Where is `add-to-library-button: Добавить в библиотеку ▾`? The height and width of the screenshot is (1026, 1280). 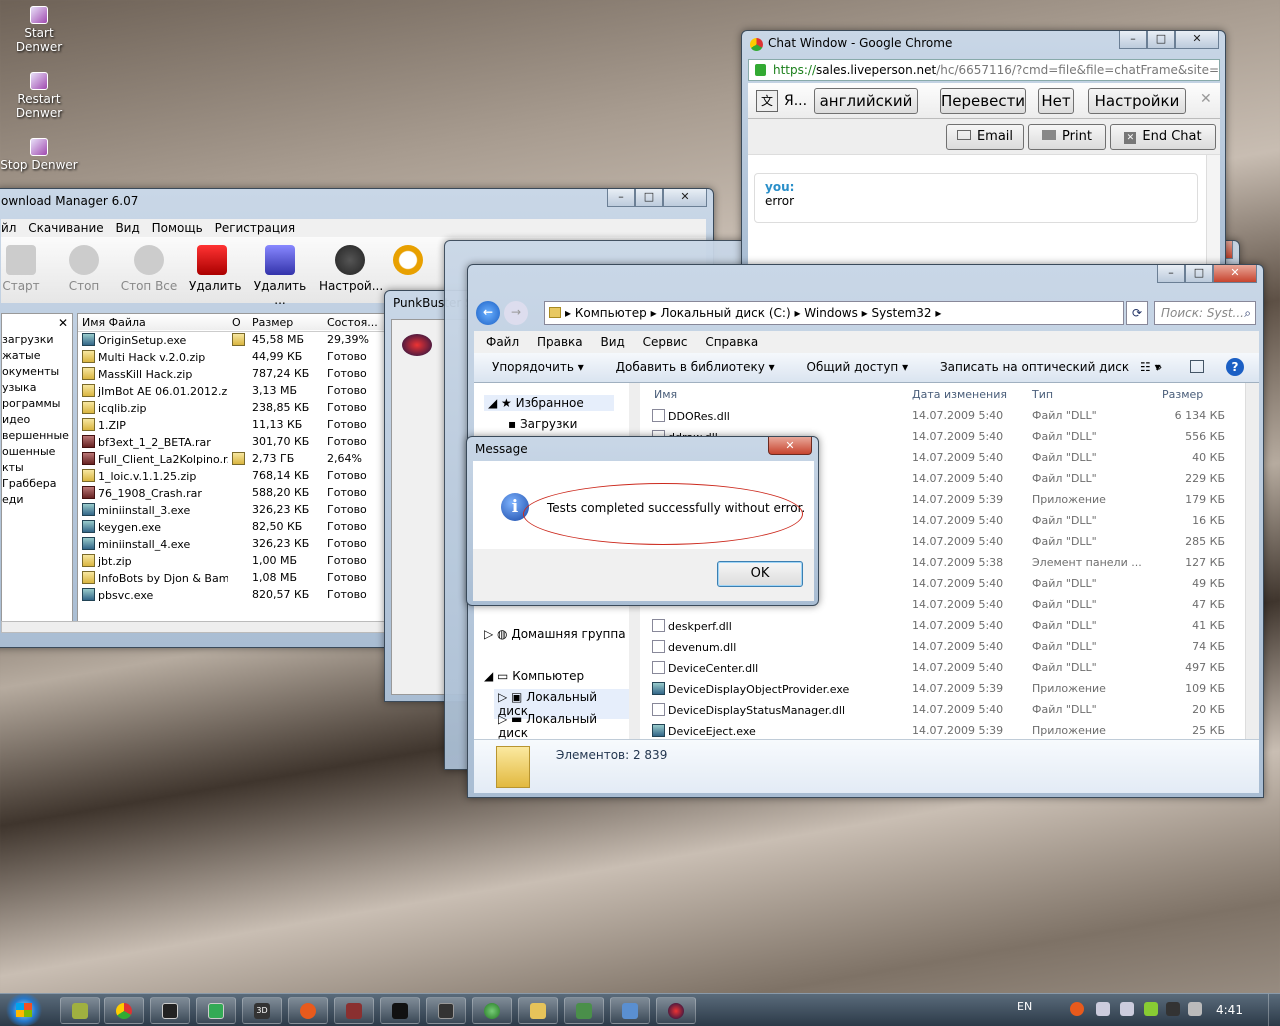 add-to-library-button: Добавить в библиотеку ▾ is located at coordinates (695, 367).